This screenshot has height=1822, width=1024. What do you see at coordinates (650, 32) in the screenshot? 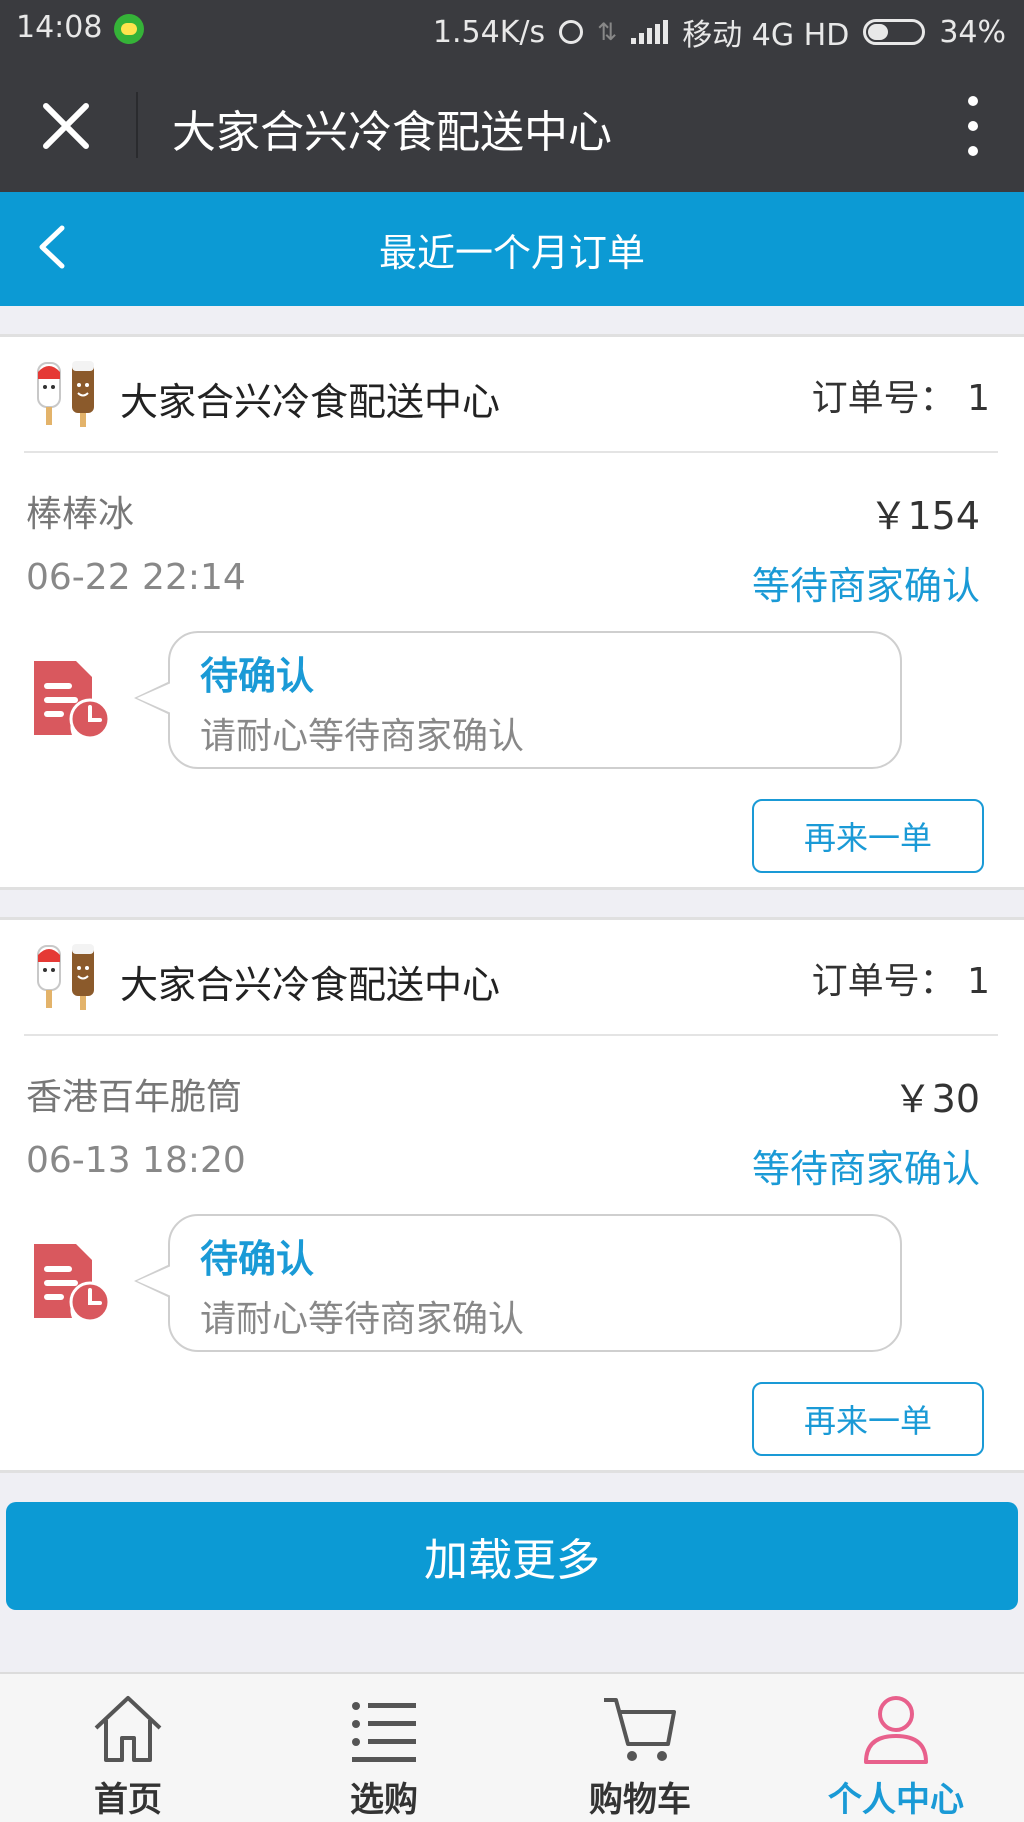
I see `signal-icon` at bounding box center [650, 32].